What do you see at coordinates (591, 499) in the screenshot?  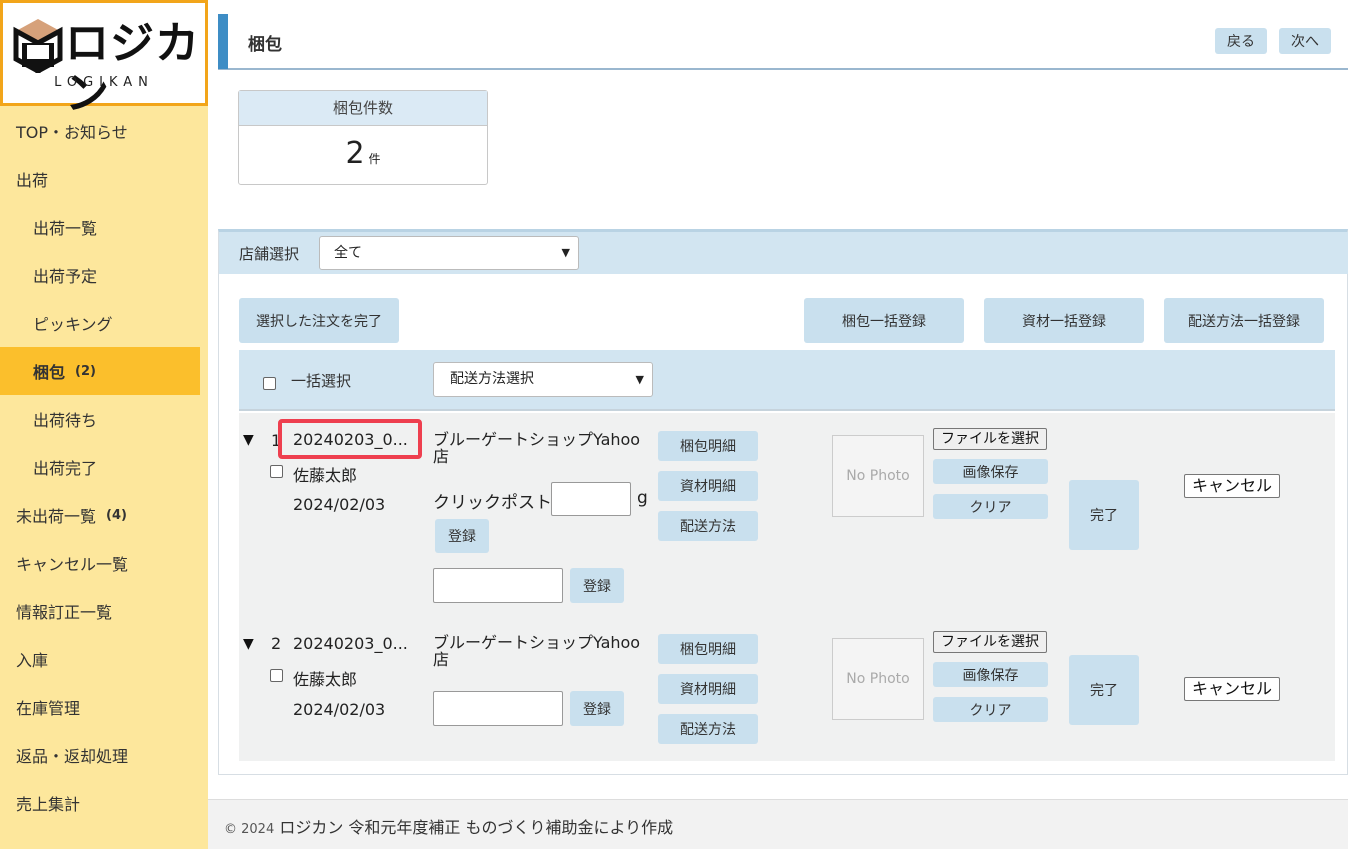 I see `weight-input` at bounding box center [591, 499].